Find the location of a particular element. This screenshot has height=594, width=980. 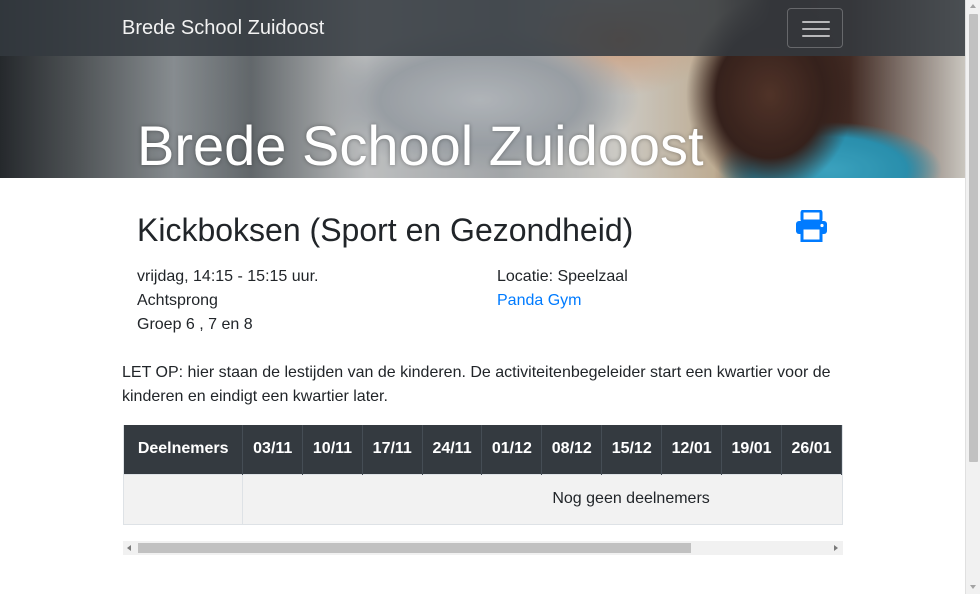

table-row: Nog geen deelnemers is located at coordinates (483, 498).